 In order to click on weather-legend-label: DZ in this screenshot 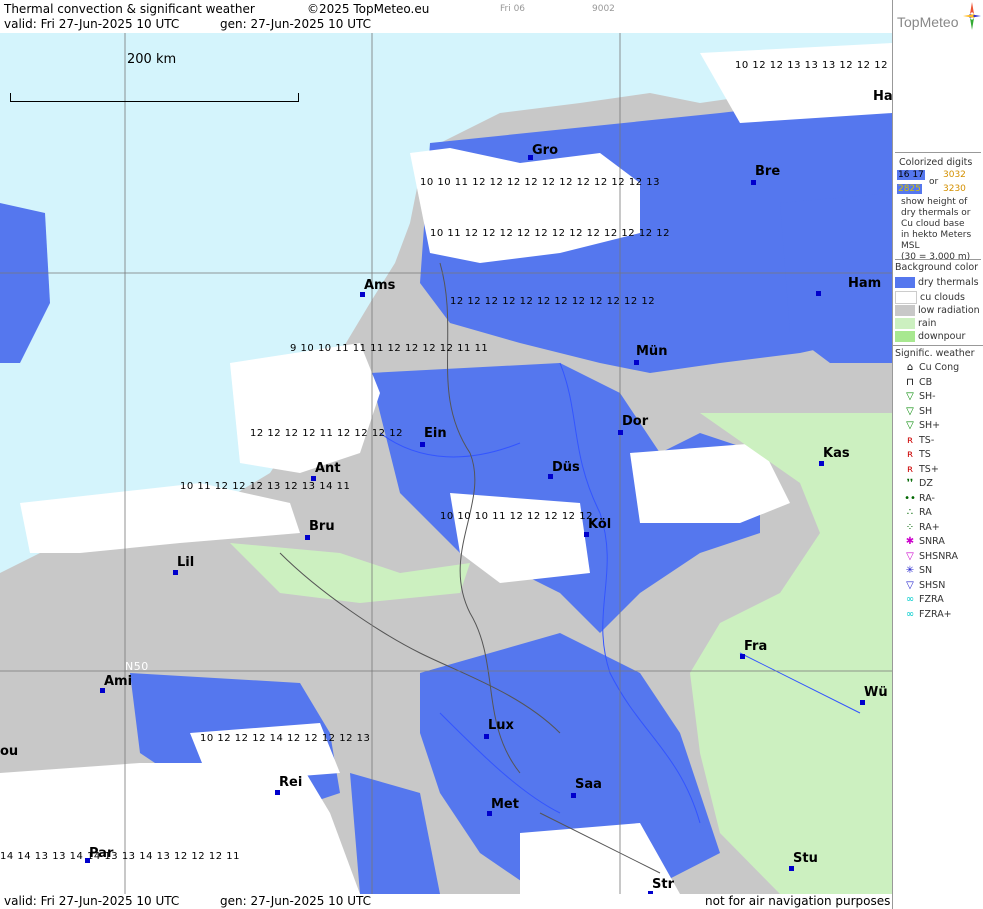, I will do `click(926, 483)`.